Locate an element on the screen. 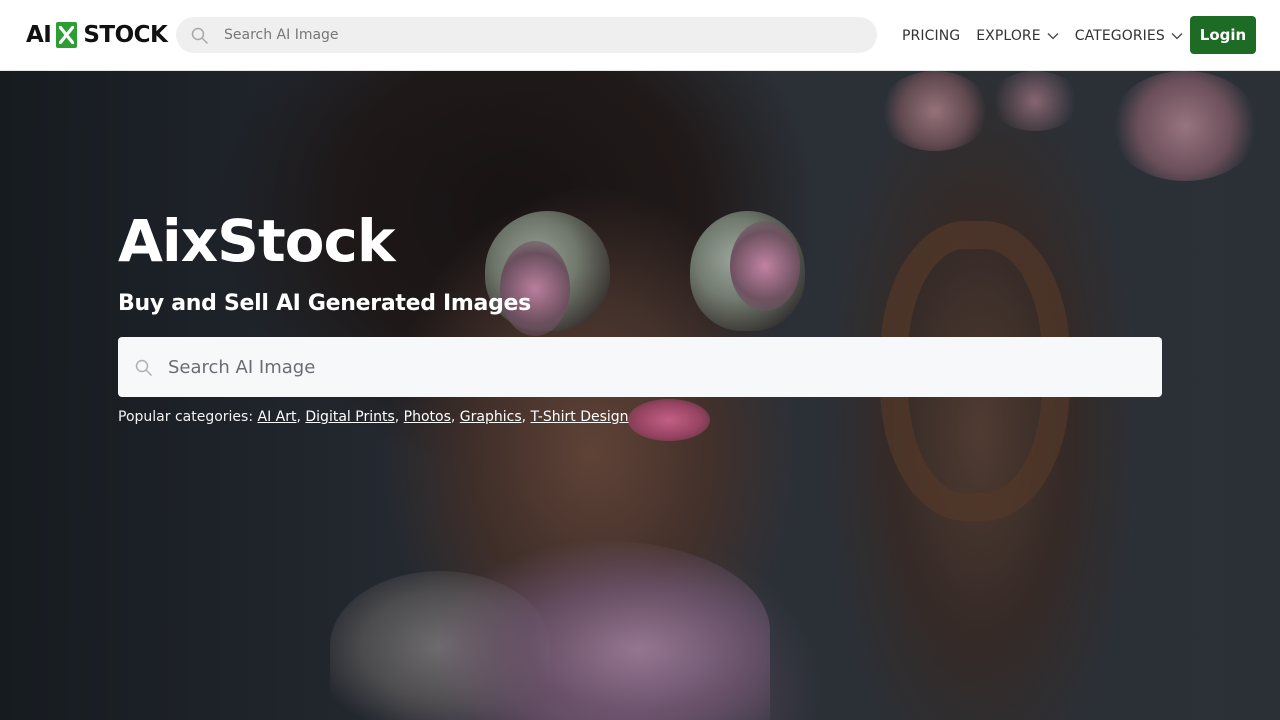  nav-pricing-label: PRICING is located at coordinates (931, 35).